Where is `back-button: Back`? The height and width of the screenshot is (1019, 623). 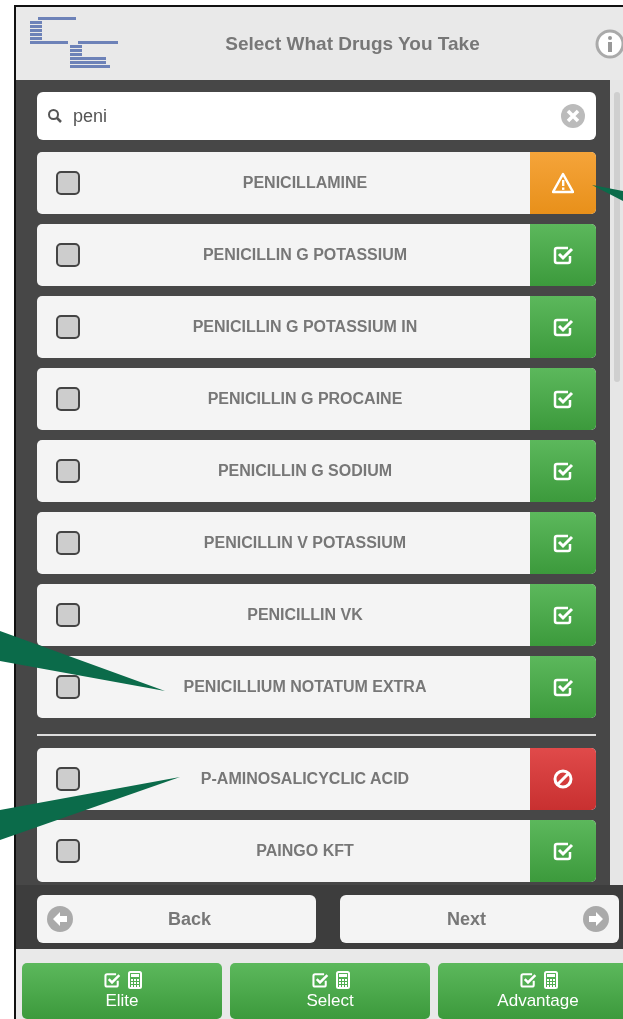
back-button: Back is located at coordinates (176, 919).